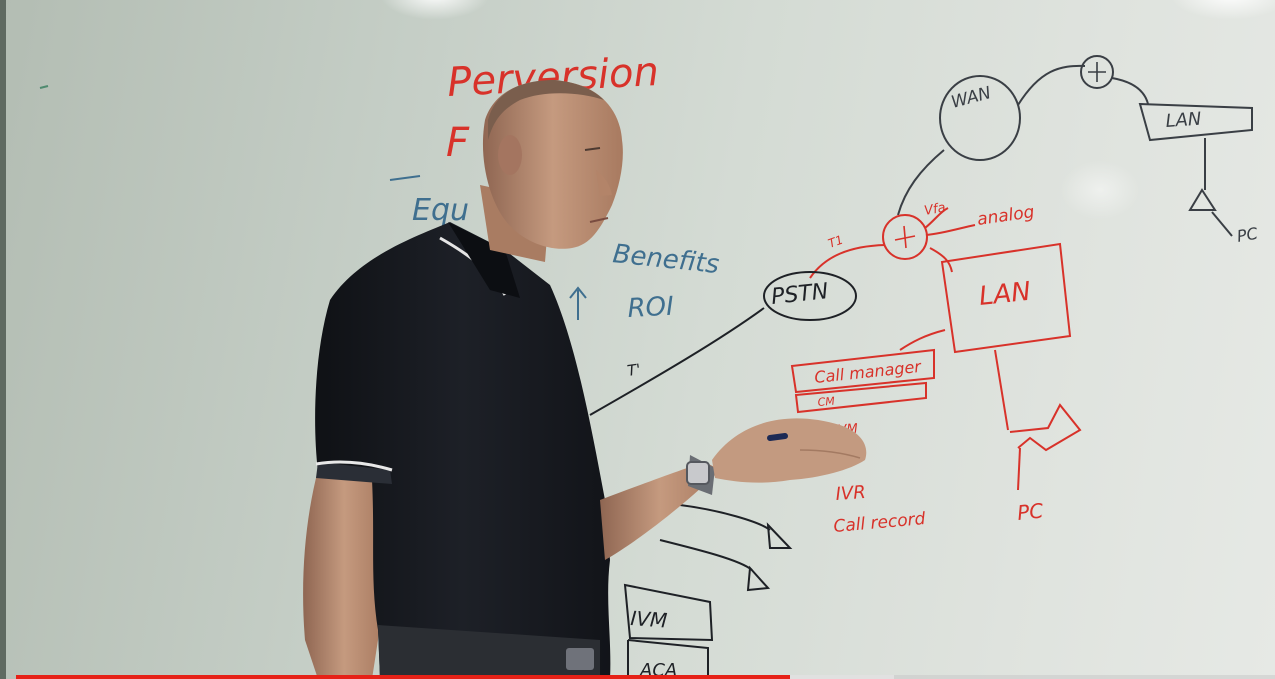 The width and height of the screenshot is (1275, 679). I want to click on presenter-right-arm, so click(733, 489).